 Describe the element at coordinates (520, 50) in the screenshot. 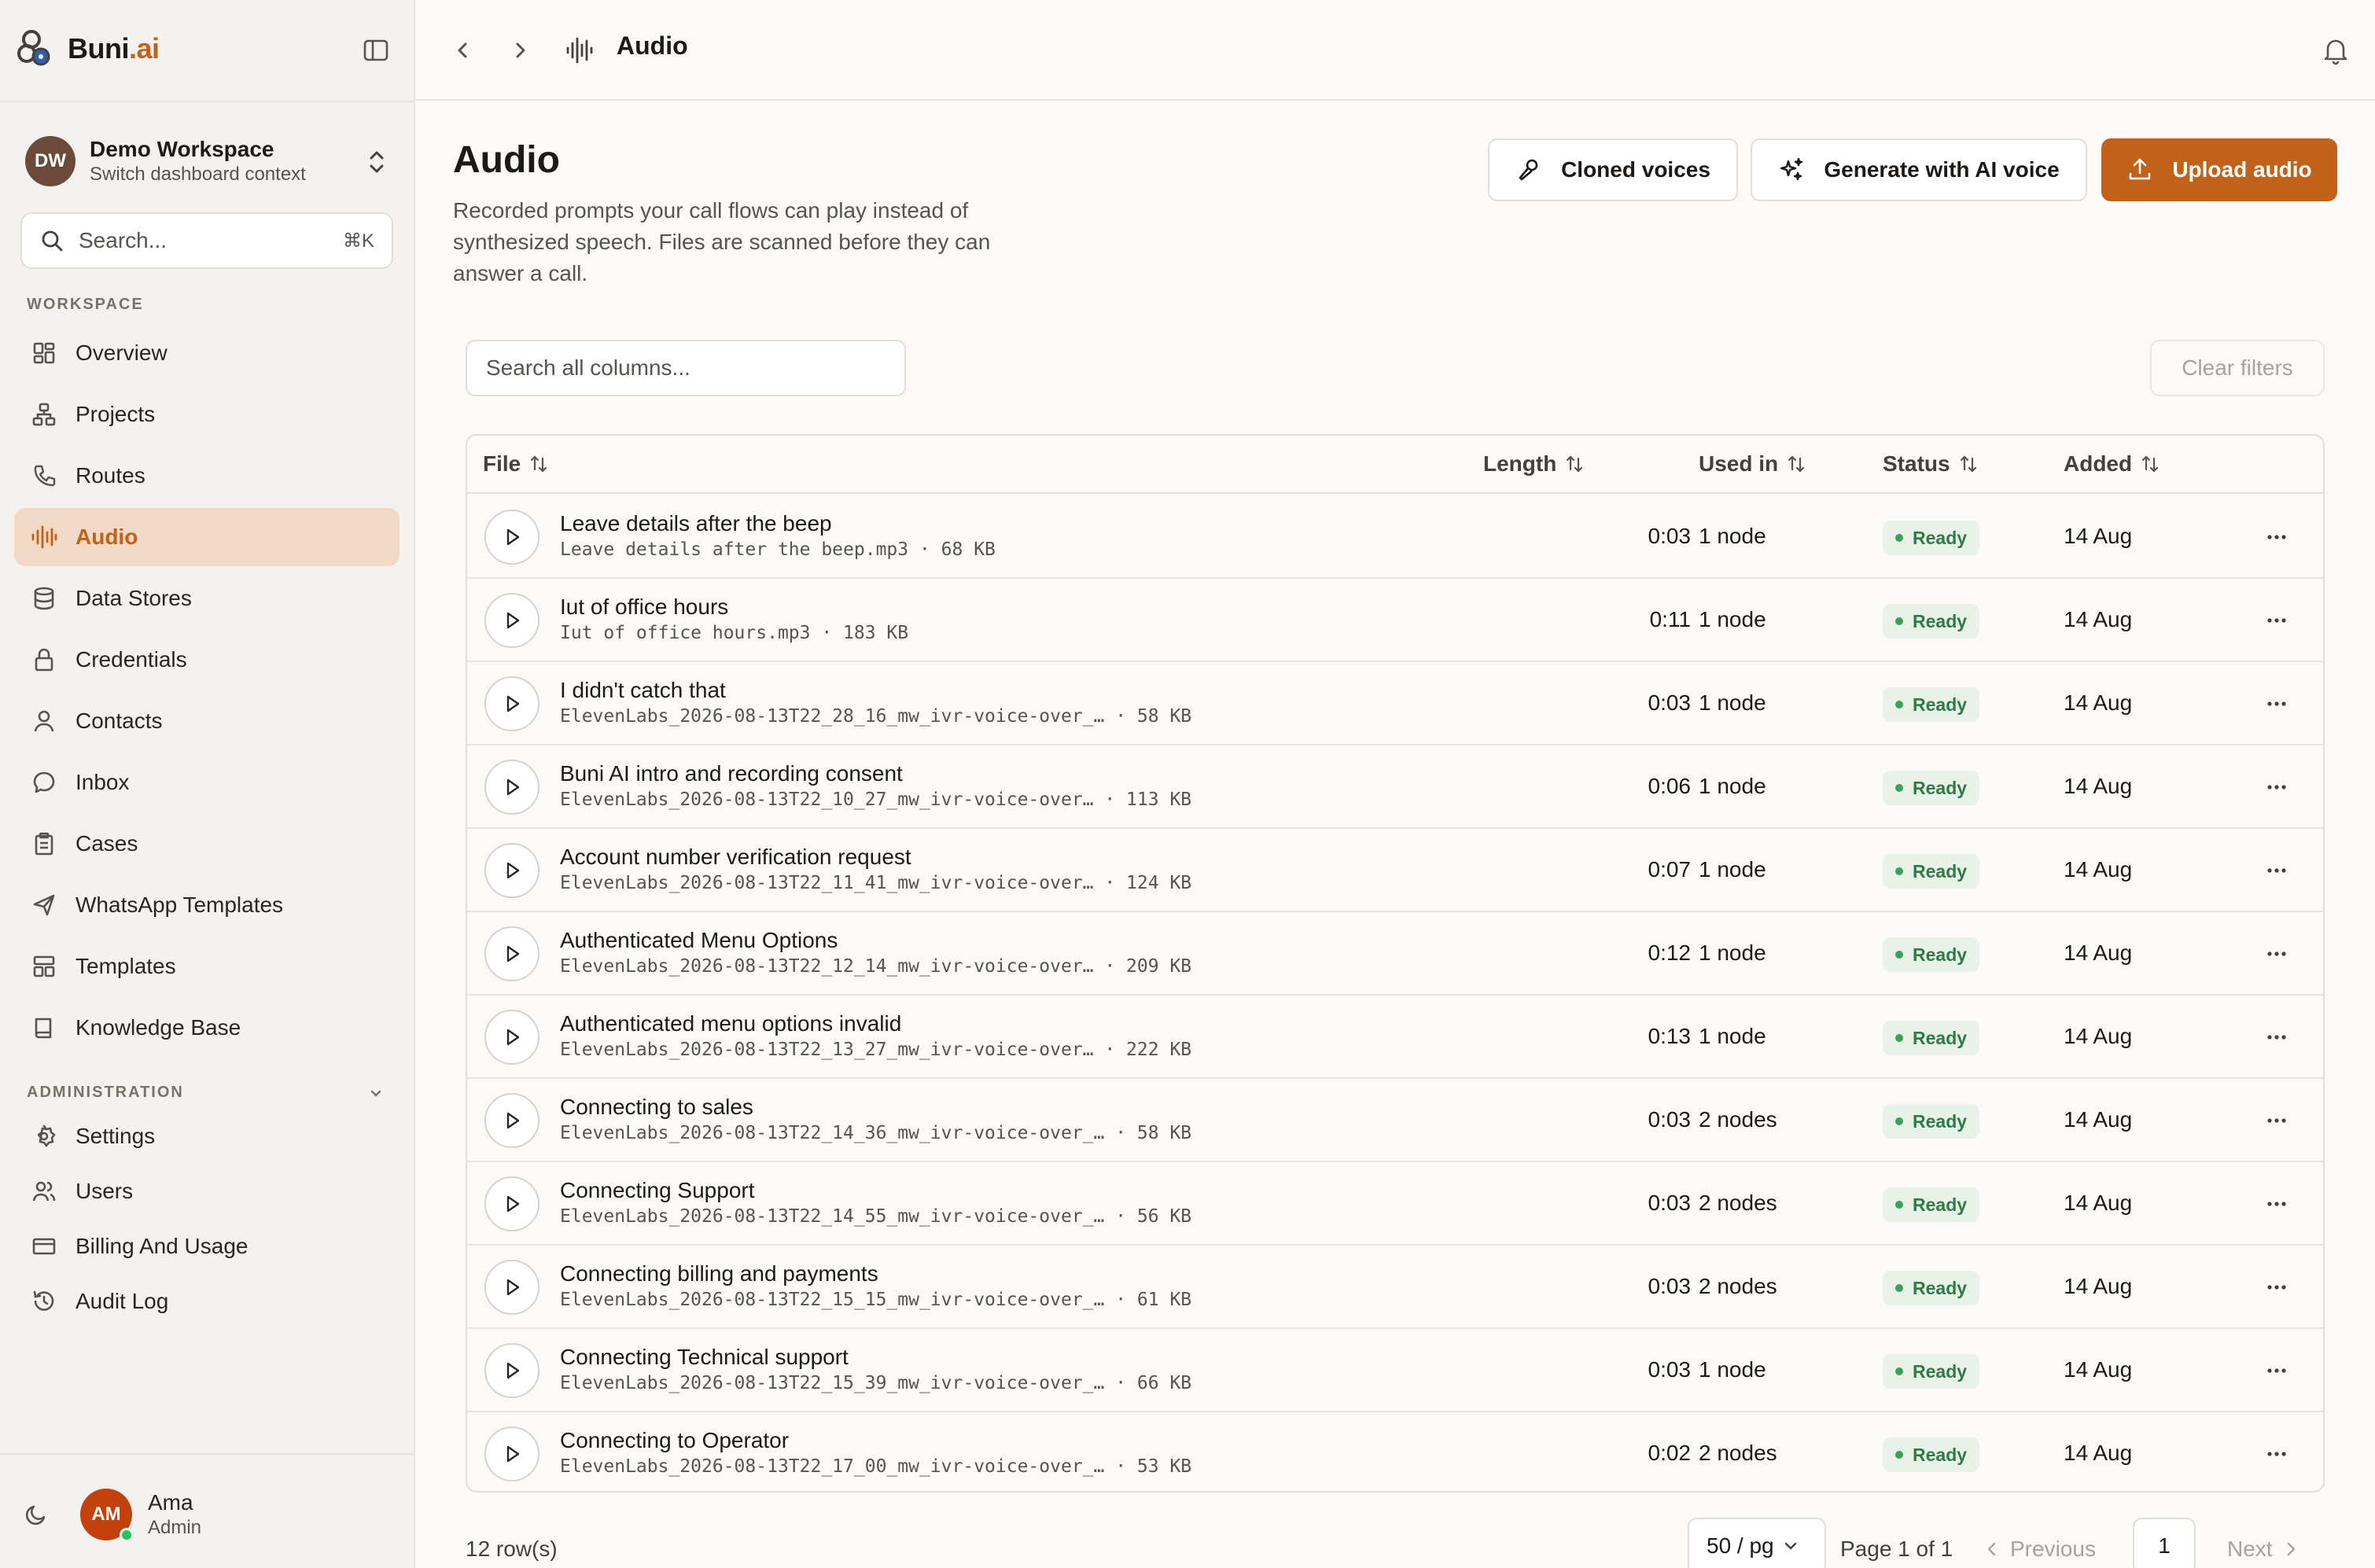

I see `forward-arrow-icon` at that location.